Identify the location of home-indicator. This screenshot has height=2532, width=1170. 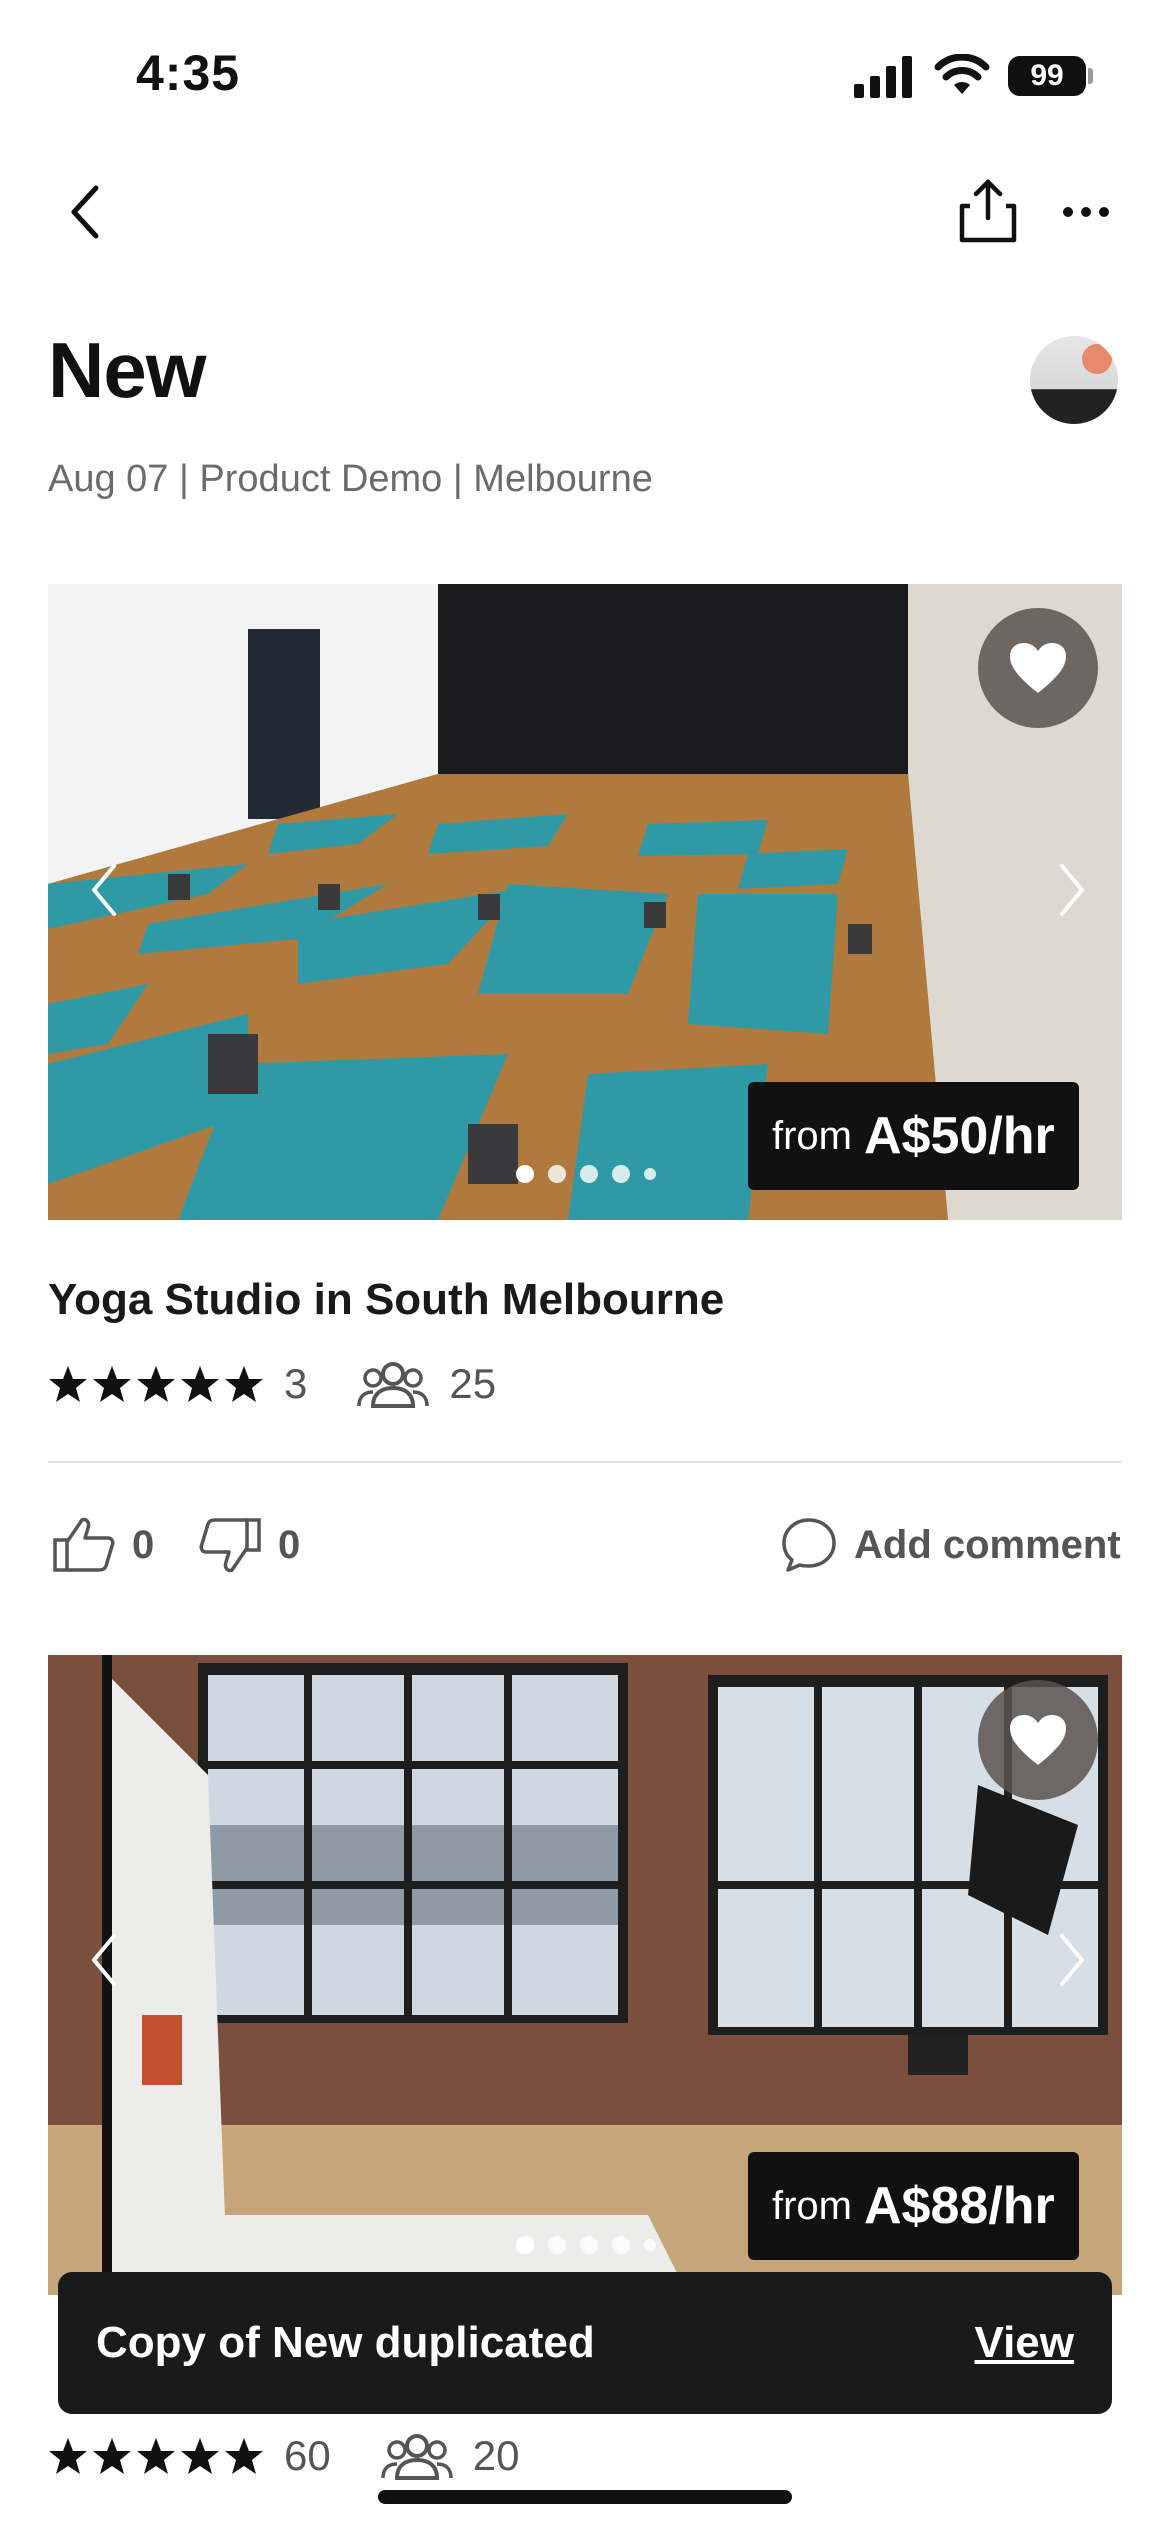
(585, 2497).